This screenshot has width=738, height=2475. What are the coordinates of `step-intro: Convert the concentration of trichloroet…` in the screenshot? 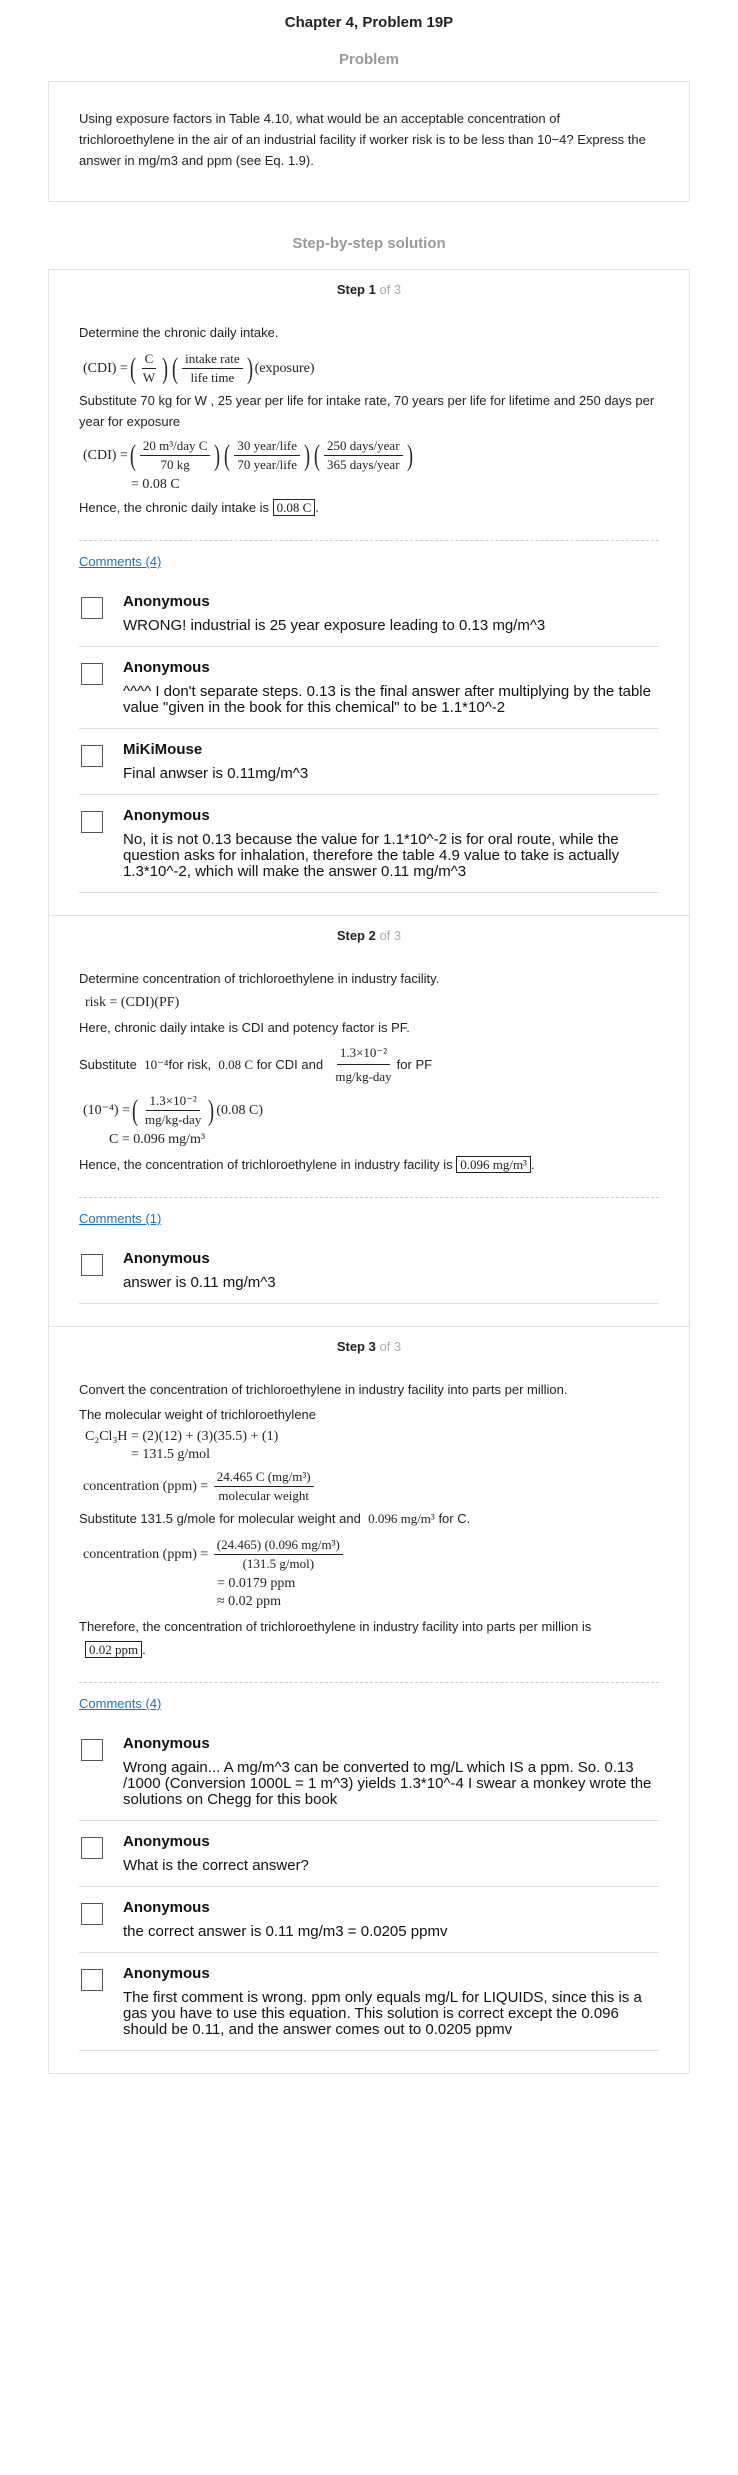 It's located at (323, 1389).